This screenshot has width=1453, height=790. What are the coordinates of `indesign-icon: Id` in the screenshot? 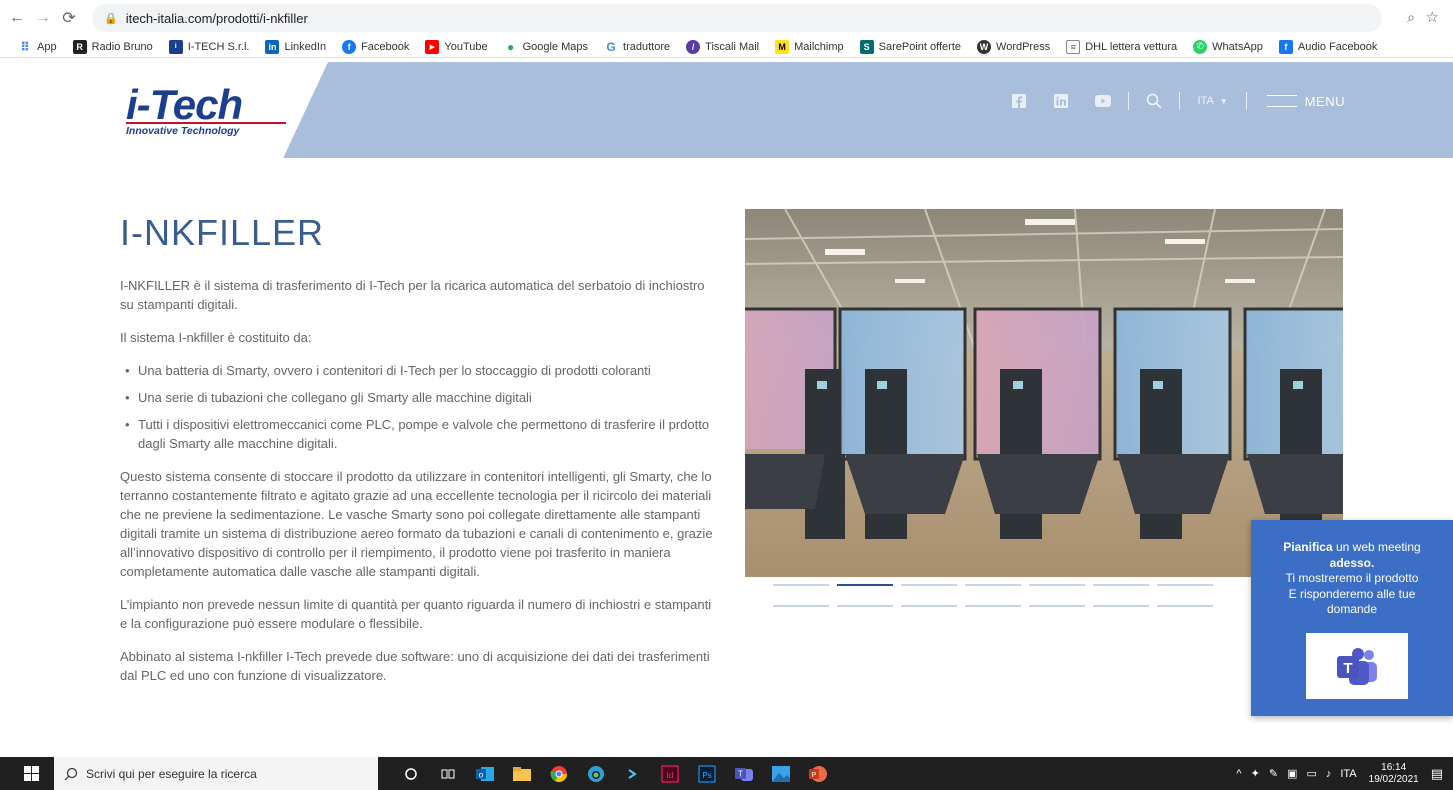 It's located at (669, 773).